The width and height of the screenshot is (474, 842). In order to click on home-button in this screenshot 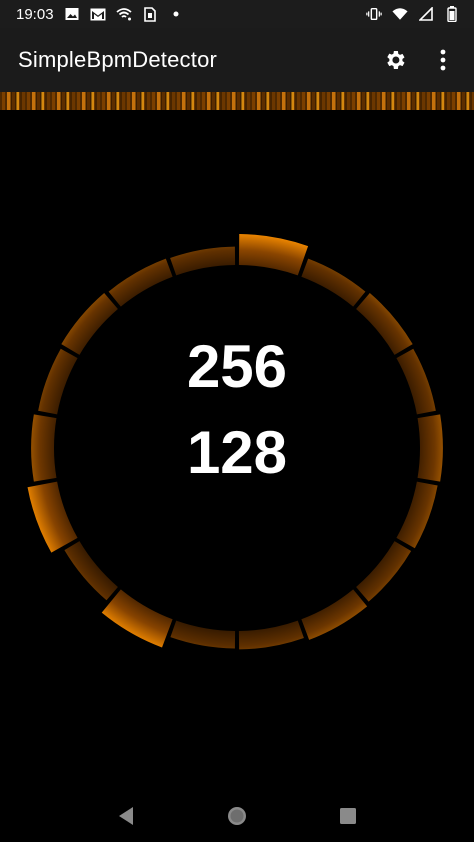, I will do `click(237, 816)`.